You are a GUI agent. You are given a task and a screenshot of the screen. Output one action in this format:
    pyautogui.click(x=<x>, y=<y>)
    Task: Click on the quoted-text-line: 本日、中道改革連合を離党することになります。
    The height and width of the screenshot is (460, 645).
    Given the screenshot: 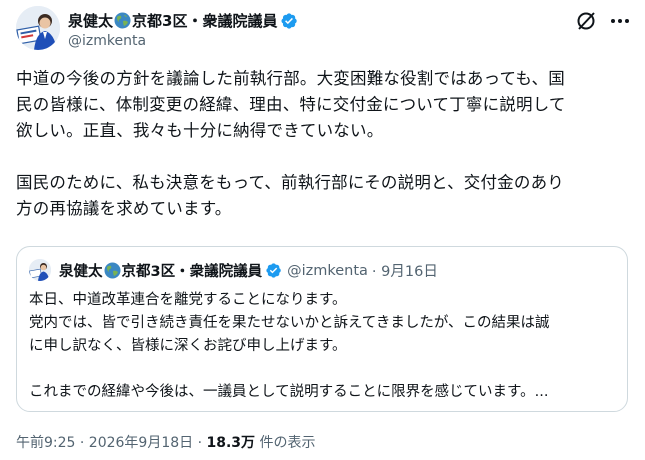 What is the action you would take?
    pyautogui.click(x=188, y=300)
    